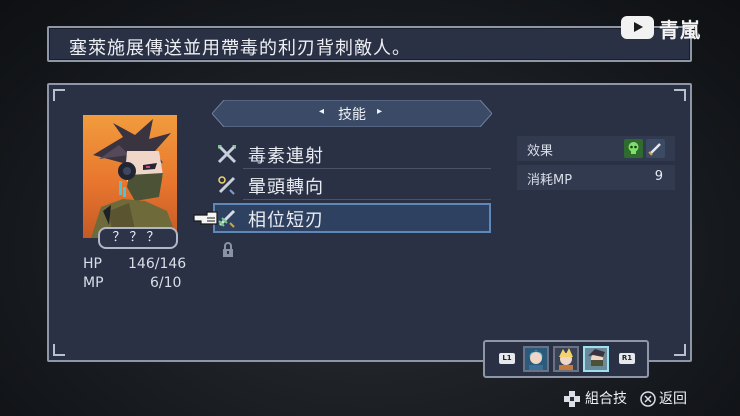 This screenshot has width=740, height=416. I want to click on locked-slot-icon, so click(228, 249).